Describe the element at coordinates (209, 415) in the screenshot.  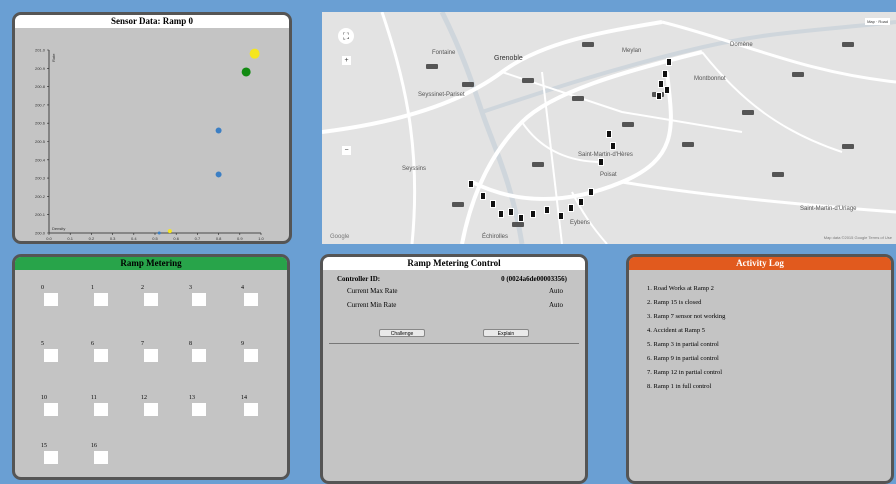
I see `ramp-cell-13: 13` at that location.